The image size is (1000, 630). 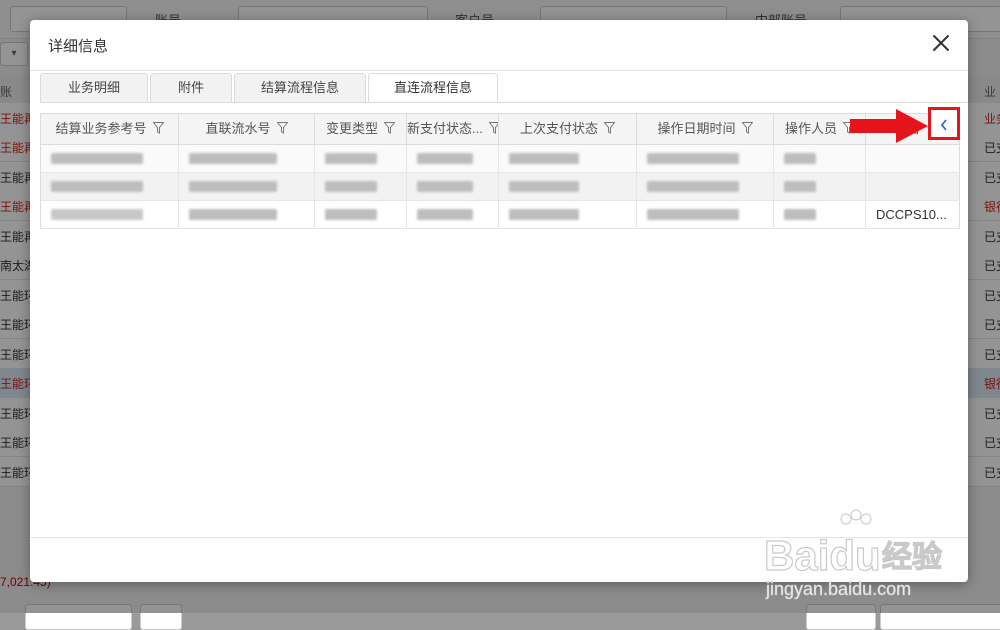 I want to click on column-header-op-datetime: 操作日期时间, so click(x=705, y=129).